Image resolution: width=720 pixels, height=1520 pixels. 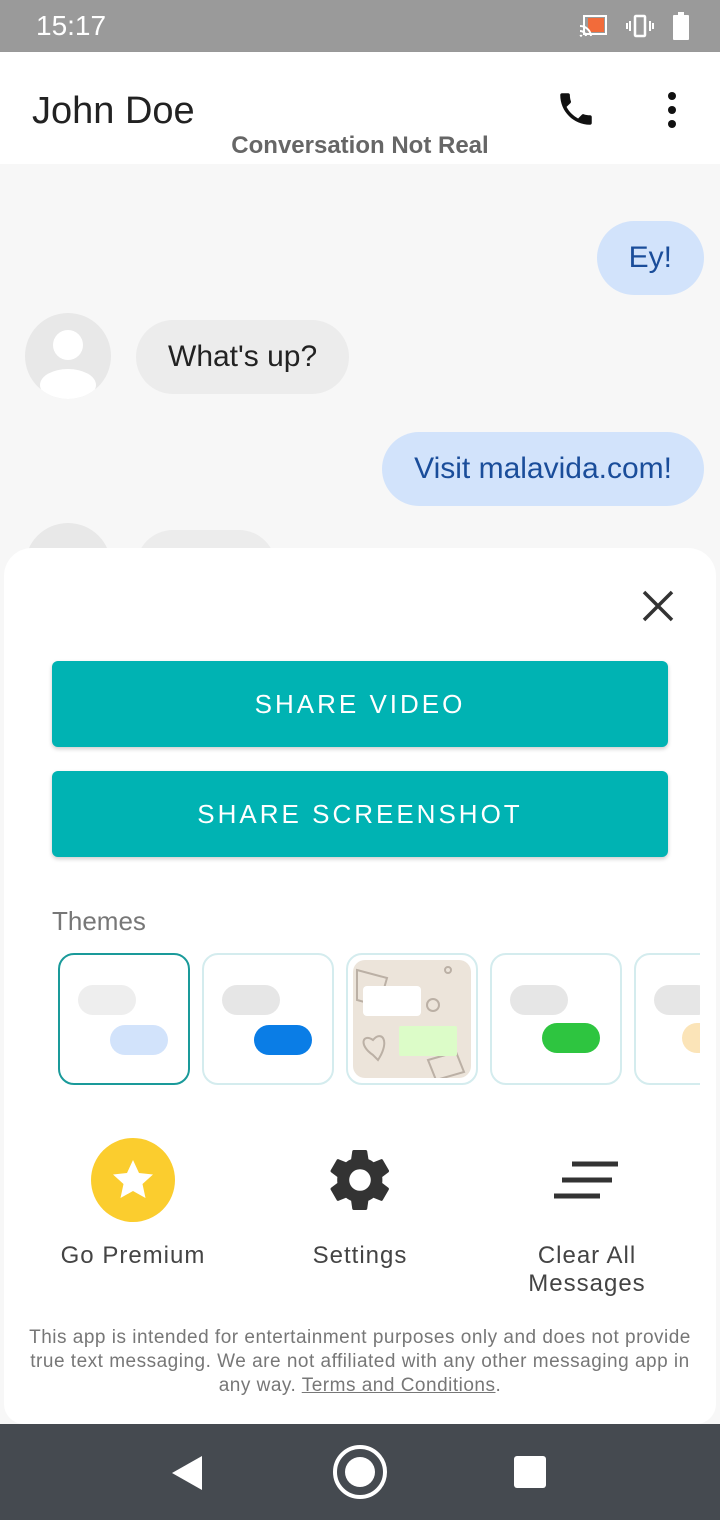 I want to click on home-icon, so click(x=360, y=1472).